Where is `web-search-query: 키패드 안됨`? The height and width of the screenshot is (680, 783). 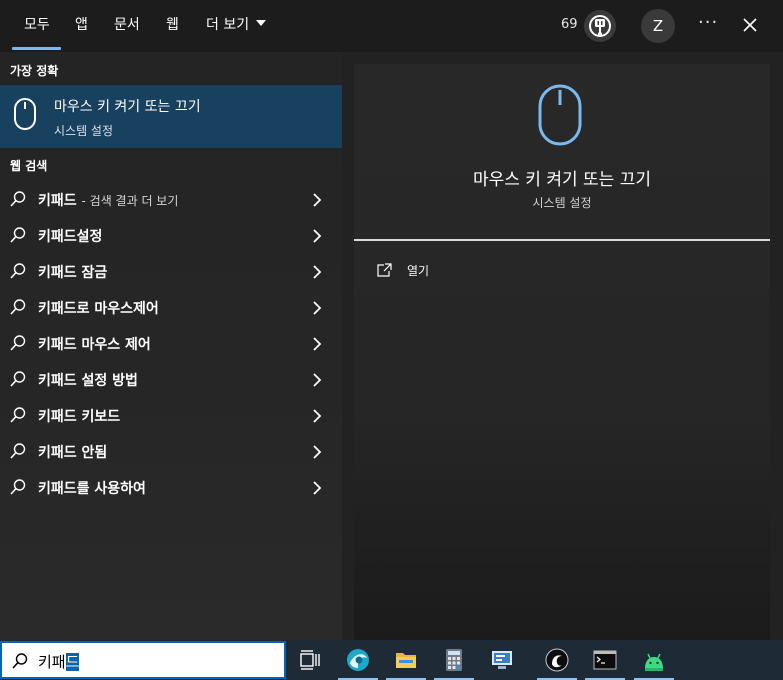
web-search-query: 키패드 안됨 is located at coordinates (73, 453).